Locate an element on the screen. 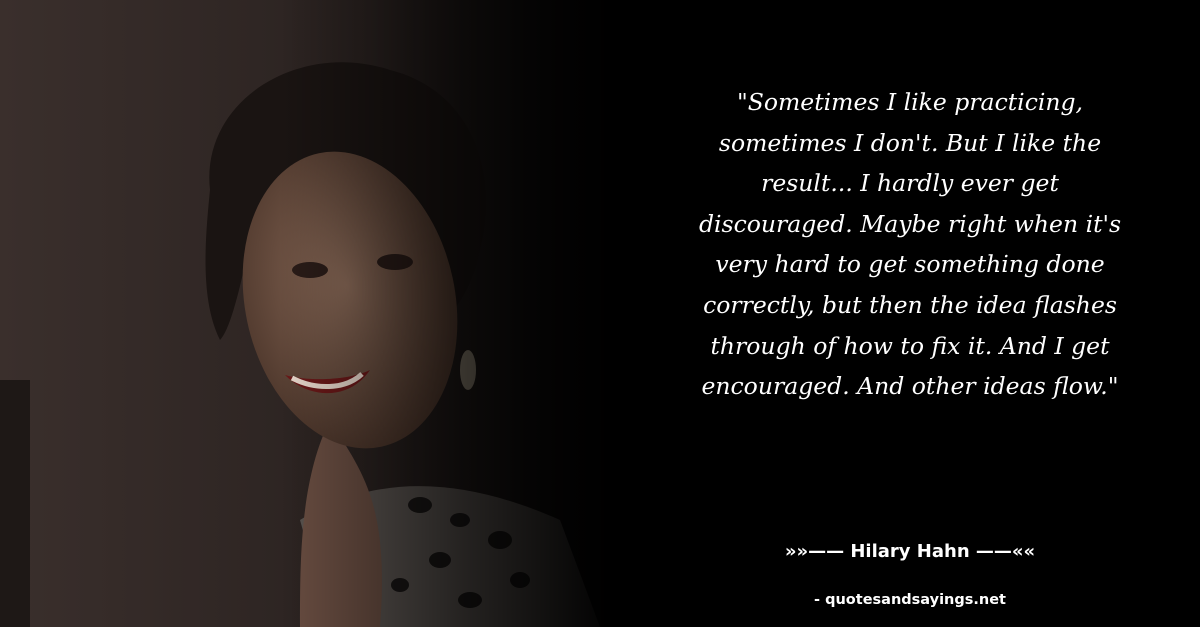 This screenshot has height=627, width=1200. quote-line: "Sometimes I like practicing, is located at coordinates (910, 102).